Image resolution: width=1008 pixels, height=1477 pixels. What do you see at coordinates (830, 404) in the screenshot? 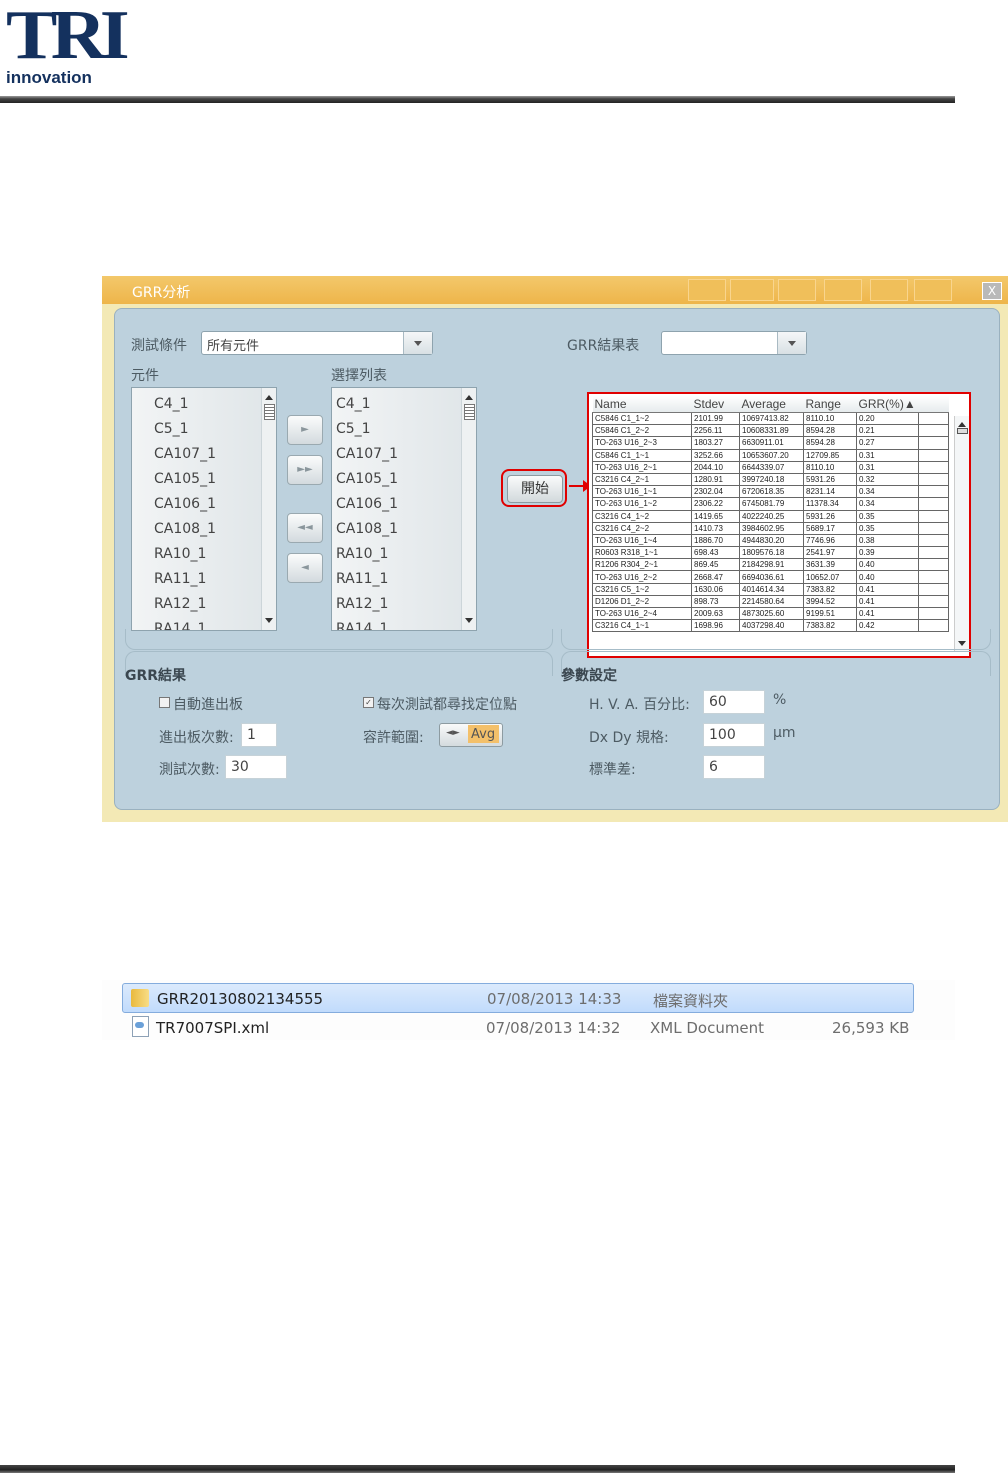
I see `column-header-range: Range` at bounding box center [830, 404].